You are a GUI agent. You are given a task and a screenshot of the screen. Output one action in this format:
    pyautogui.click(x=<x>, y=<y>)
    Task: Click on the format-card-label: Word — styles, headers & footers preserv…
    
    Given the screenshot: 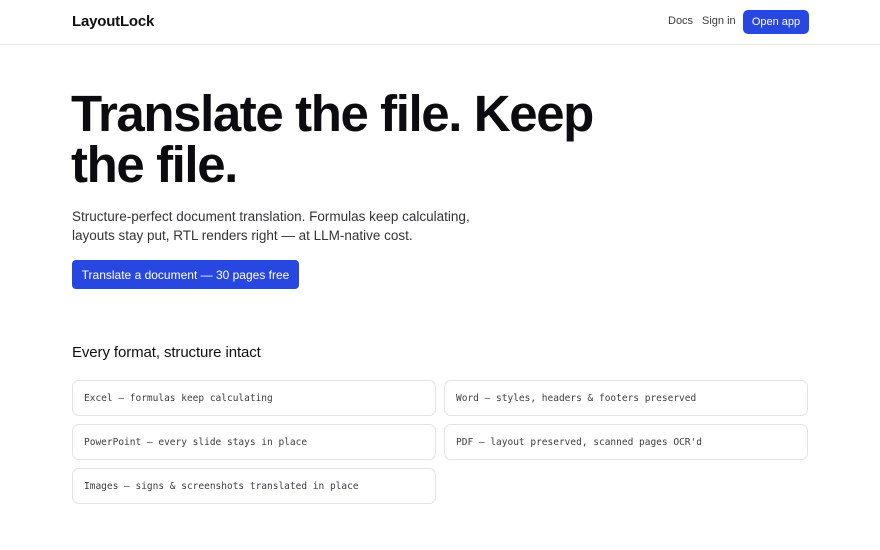 What is the action you would take?
    pyautogui.click(x=576, y=398)
    